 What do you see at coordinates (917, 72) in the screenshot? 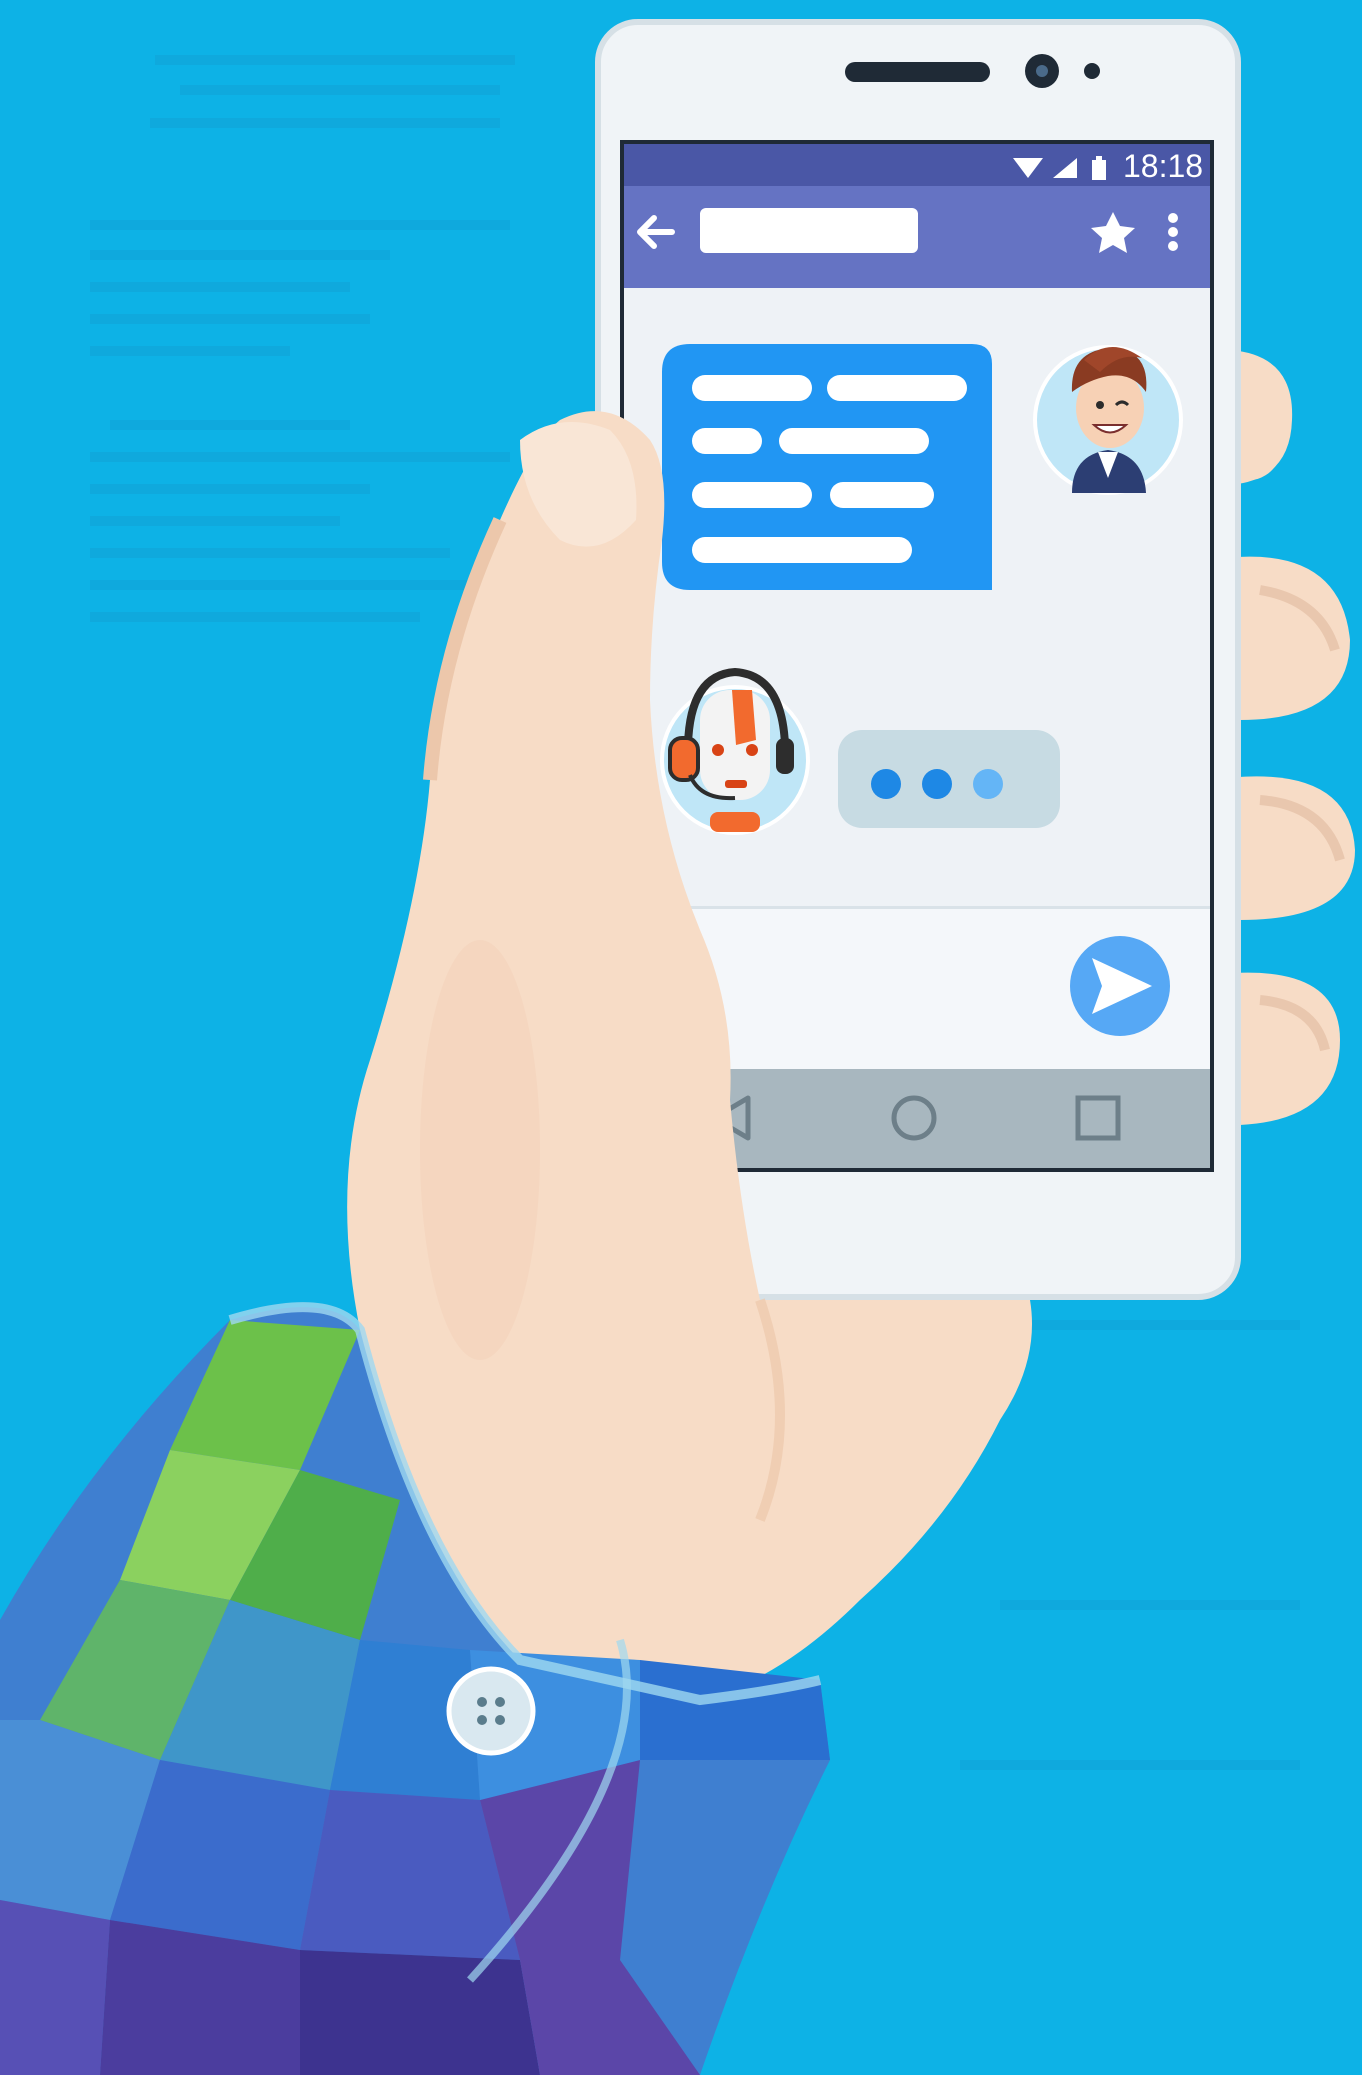
I see `earpiece` at bounding box center [917, 72].